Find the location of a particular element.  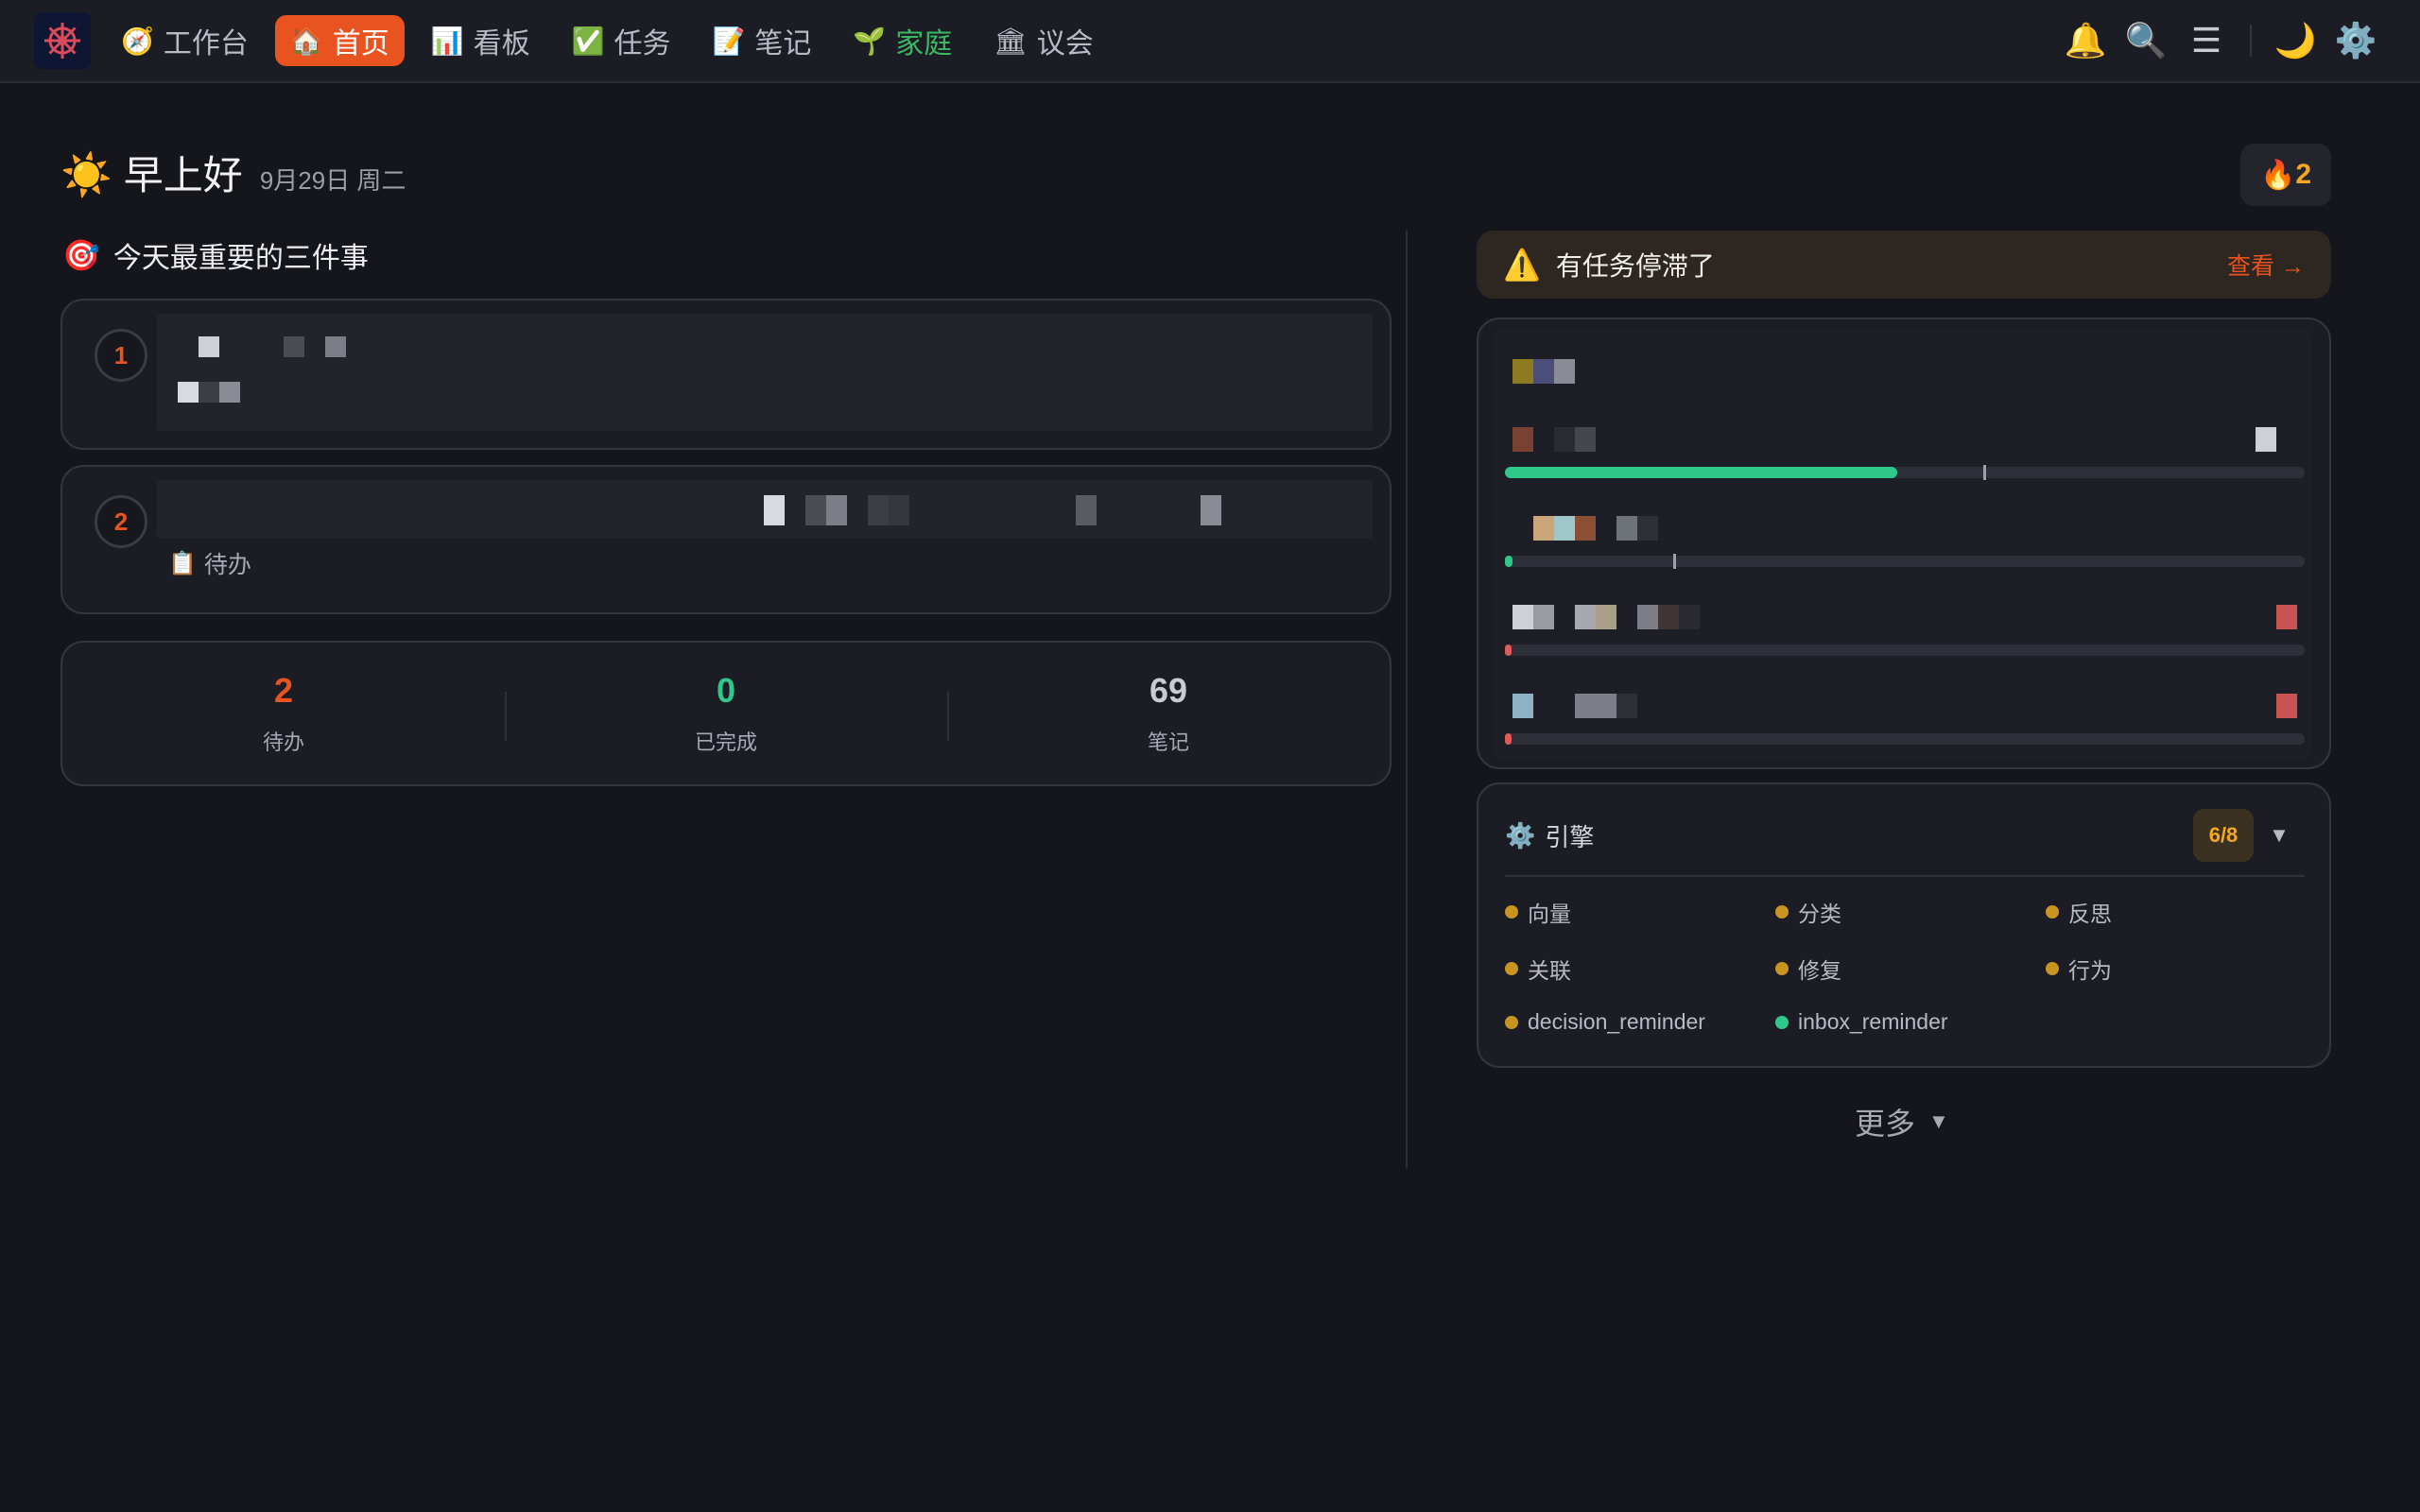

todo-tag-label: 待办 is located at coordinates (227, 565).